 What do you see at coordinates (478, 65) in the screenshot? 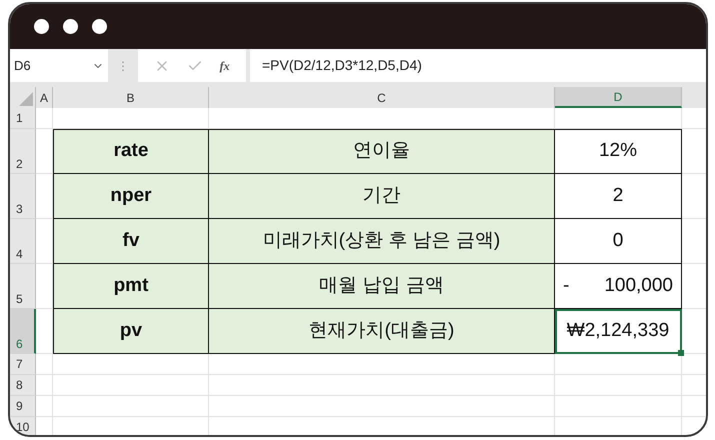
I see `formula-field: =PV(D2/12,D3*12,D5,D4)` at bounding box center [478, 65].